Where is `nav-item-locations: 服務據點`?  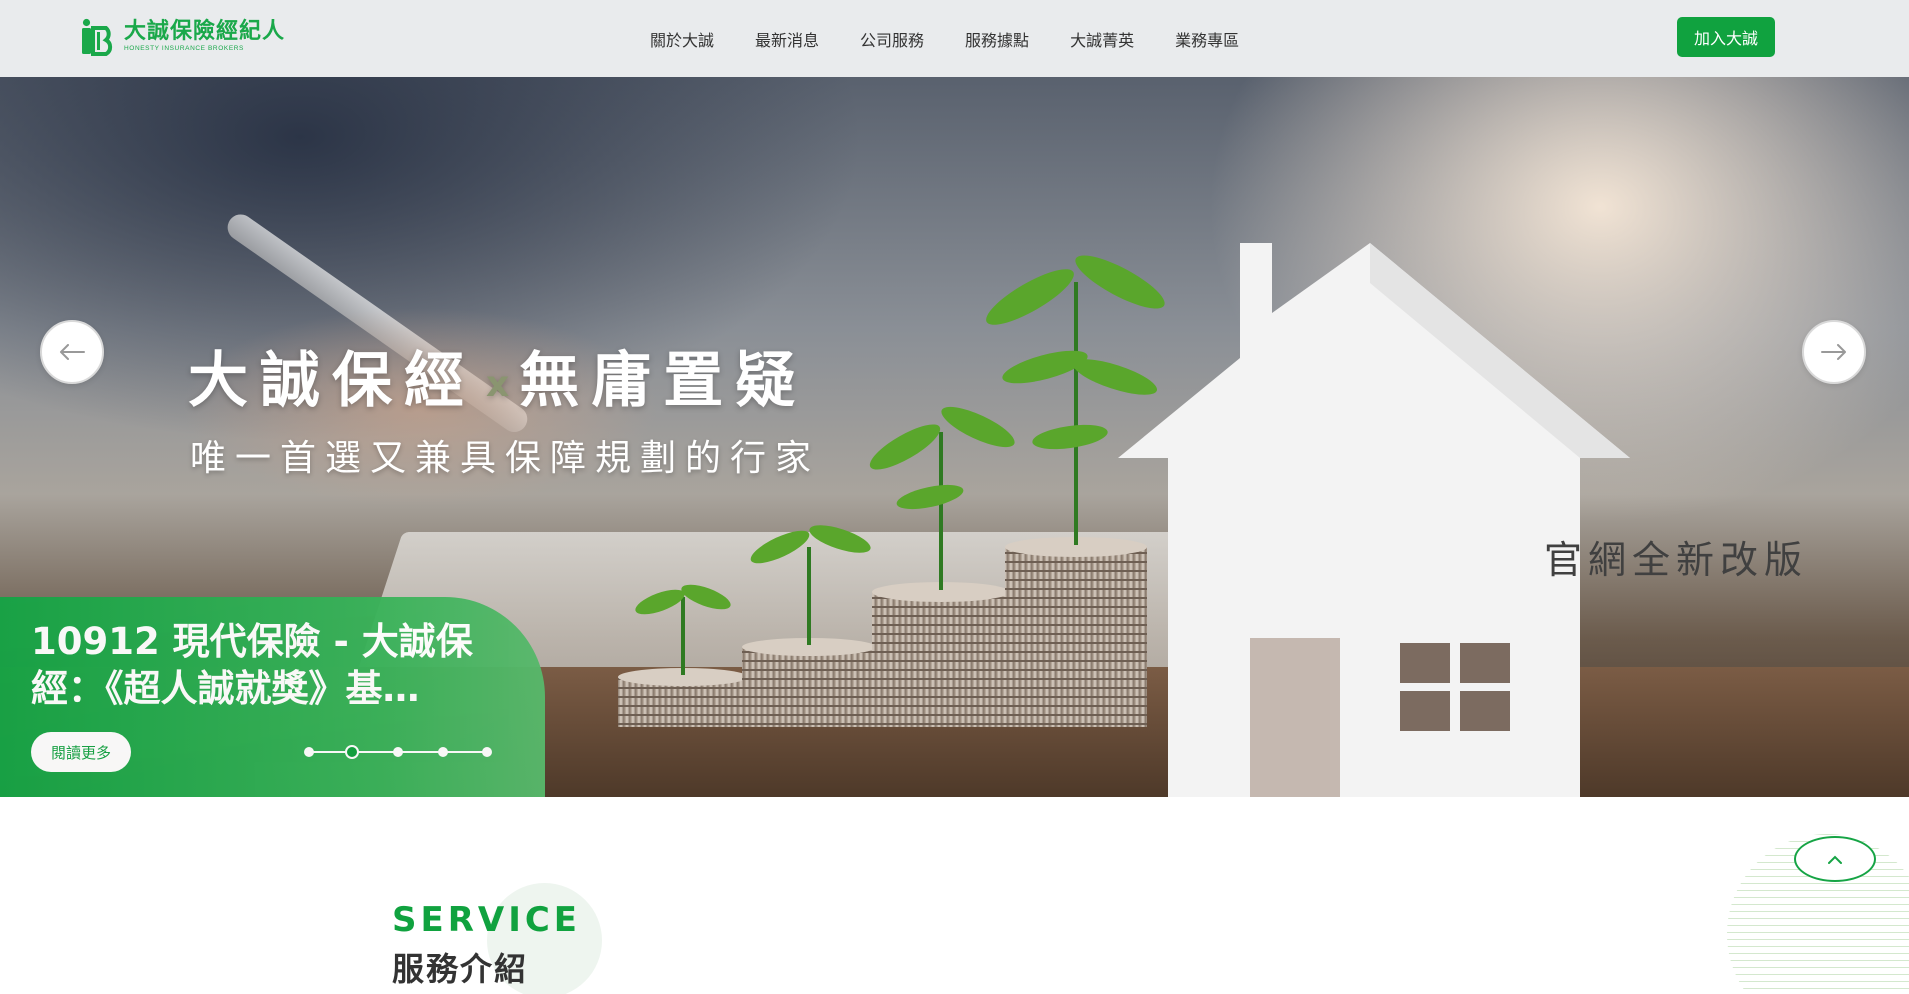 nav-item-locations: 服務據點 is located at coordinates (997, 39).